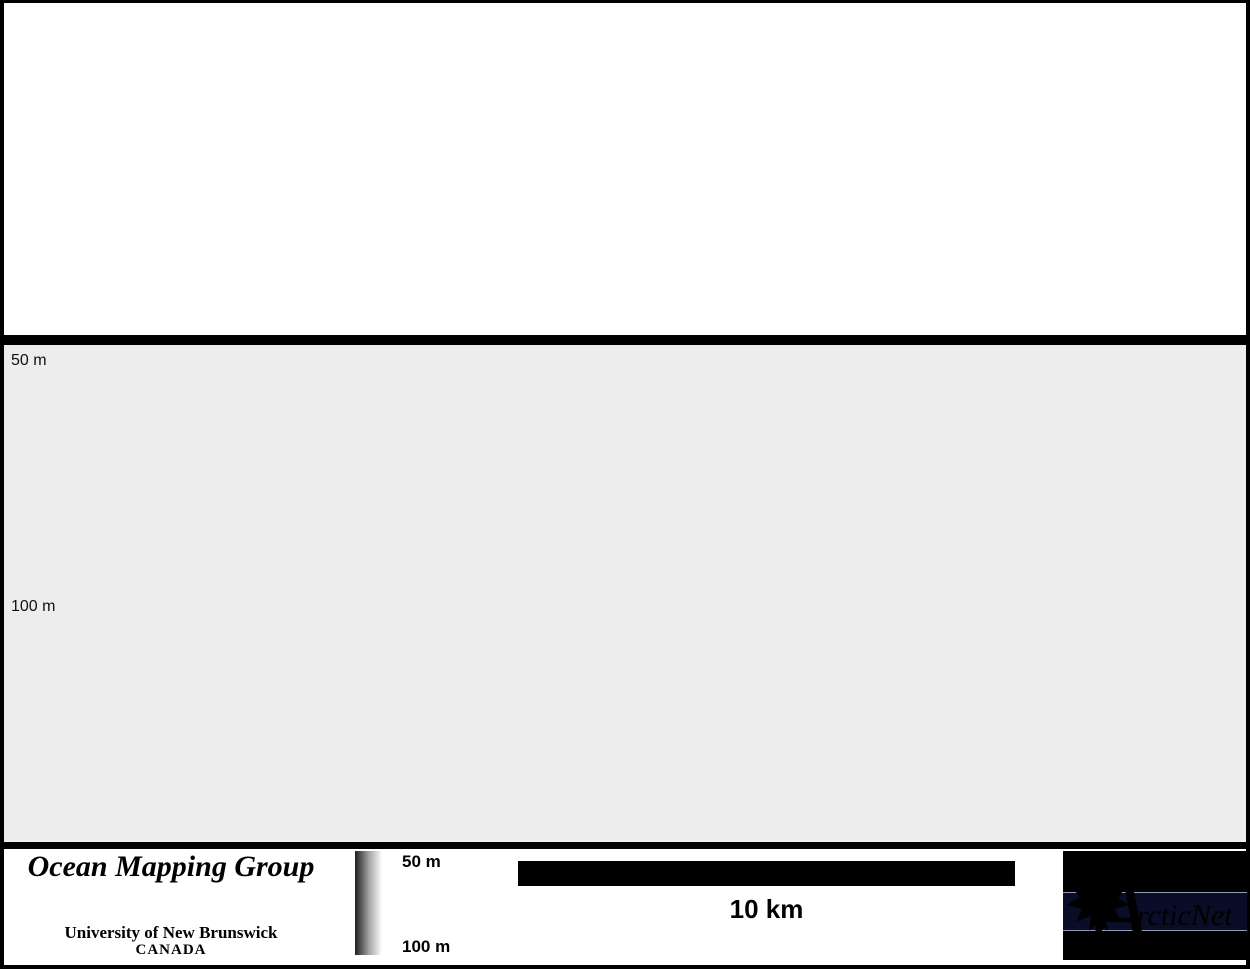  I want to click on depth-label-100m: 100 m, so click(33, 606).